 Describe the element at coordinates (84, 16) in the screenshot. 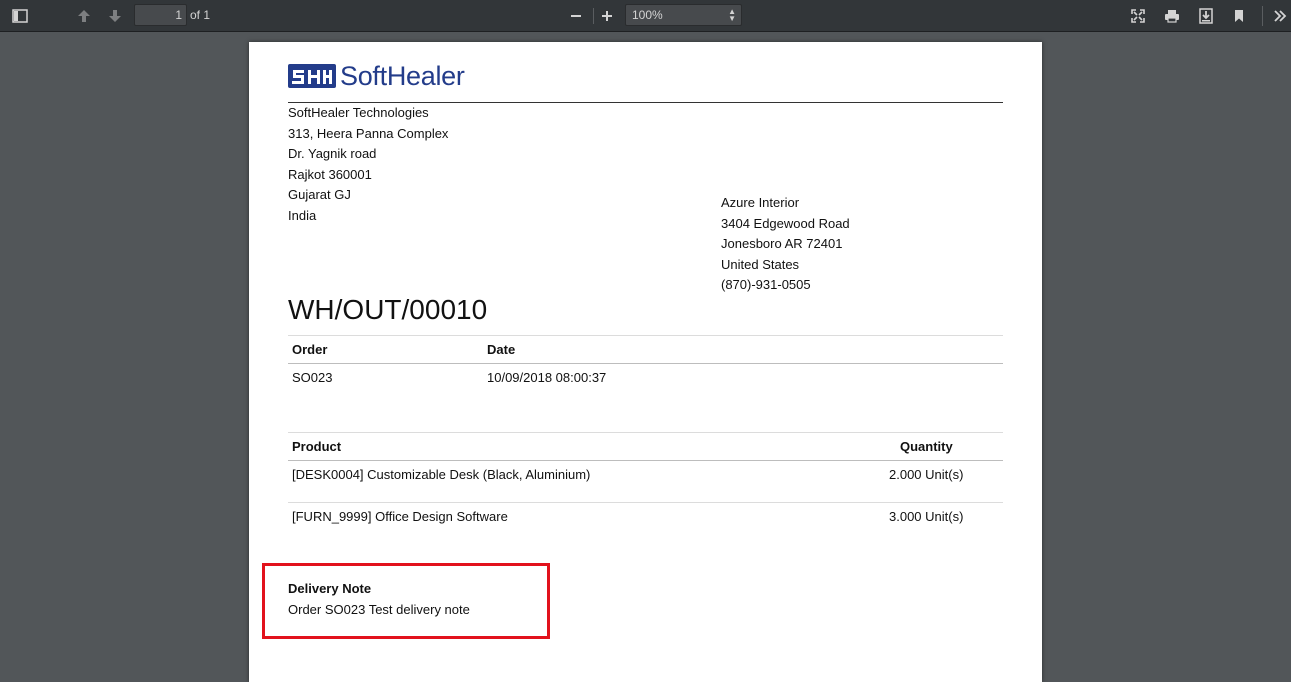

I see `previous-page-icon` at that location.